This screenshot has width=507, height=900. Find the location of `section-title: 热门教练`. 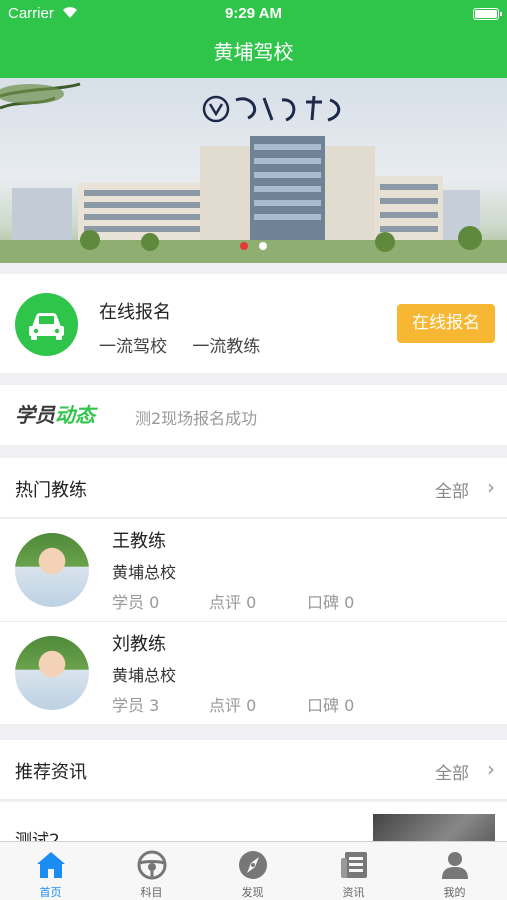

section-title: 热门教练 is located at coordinates (51, 490).